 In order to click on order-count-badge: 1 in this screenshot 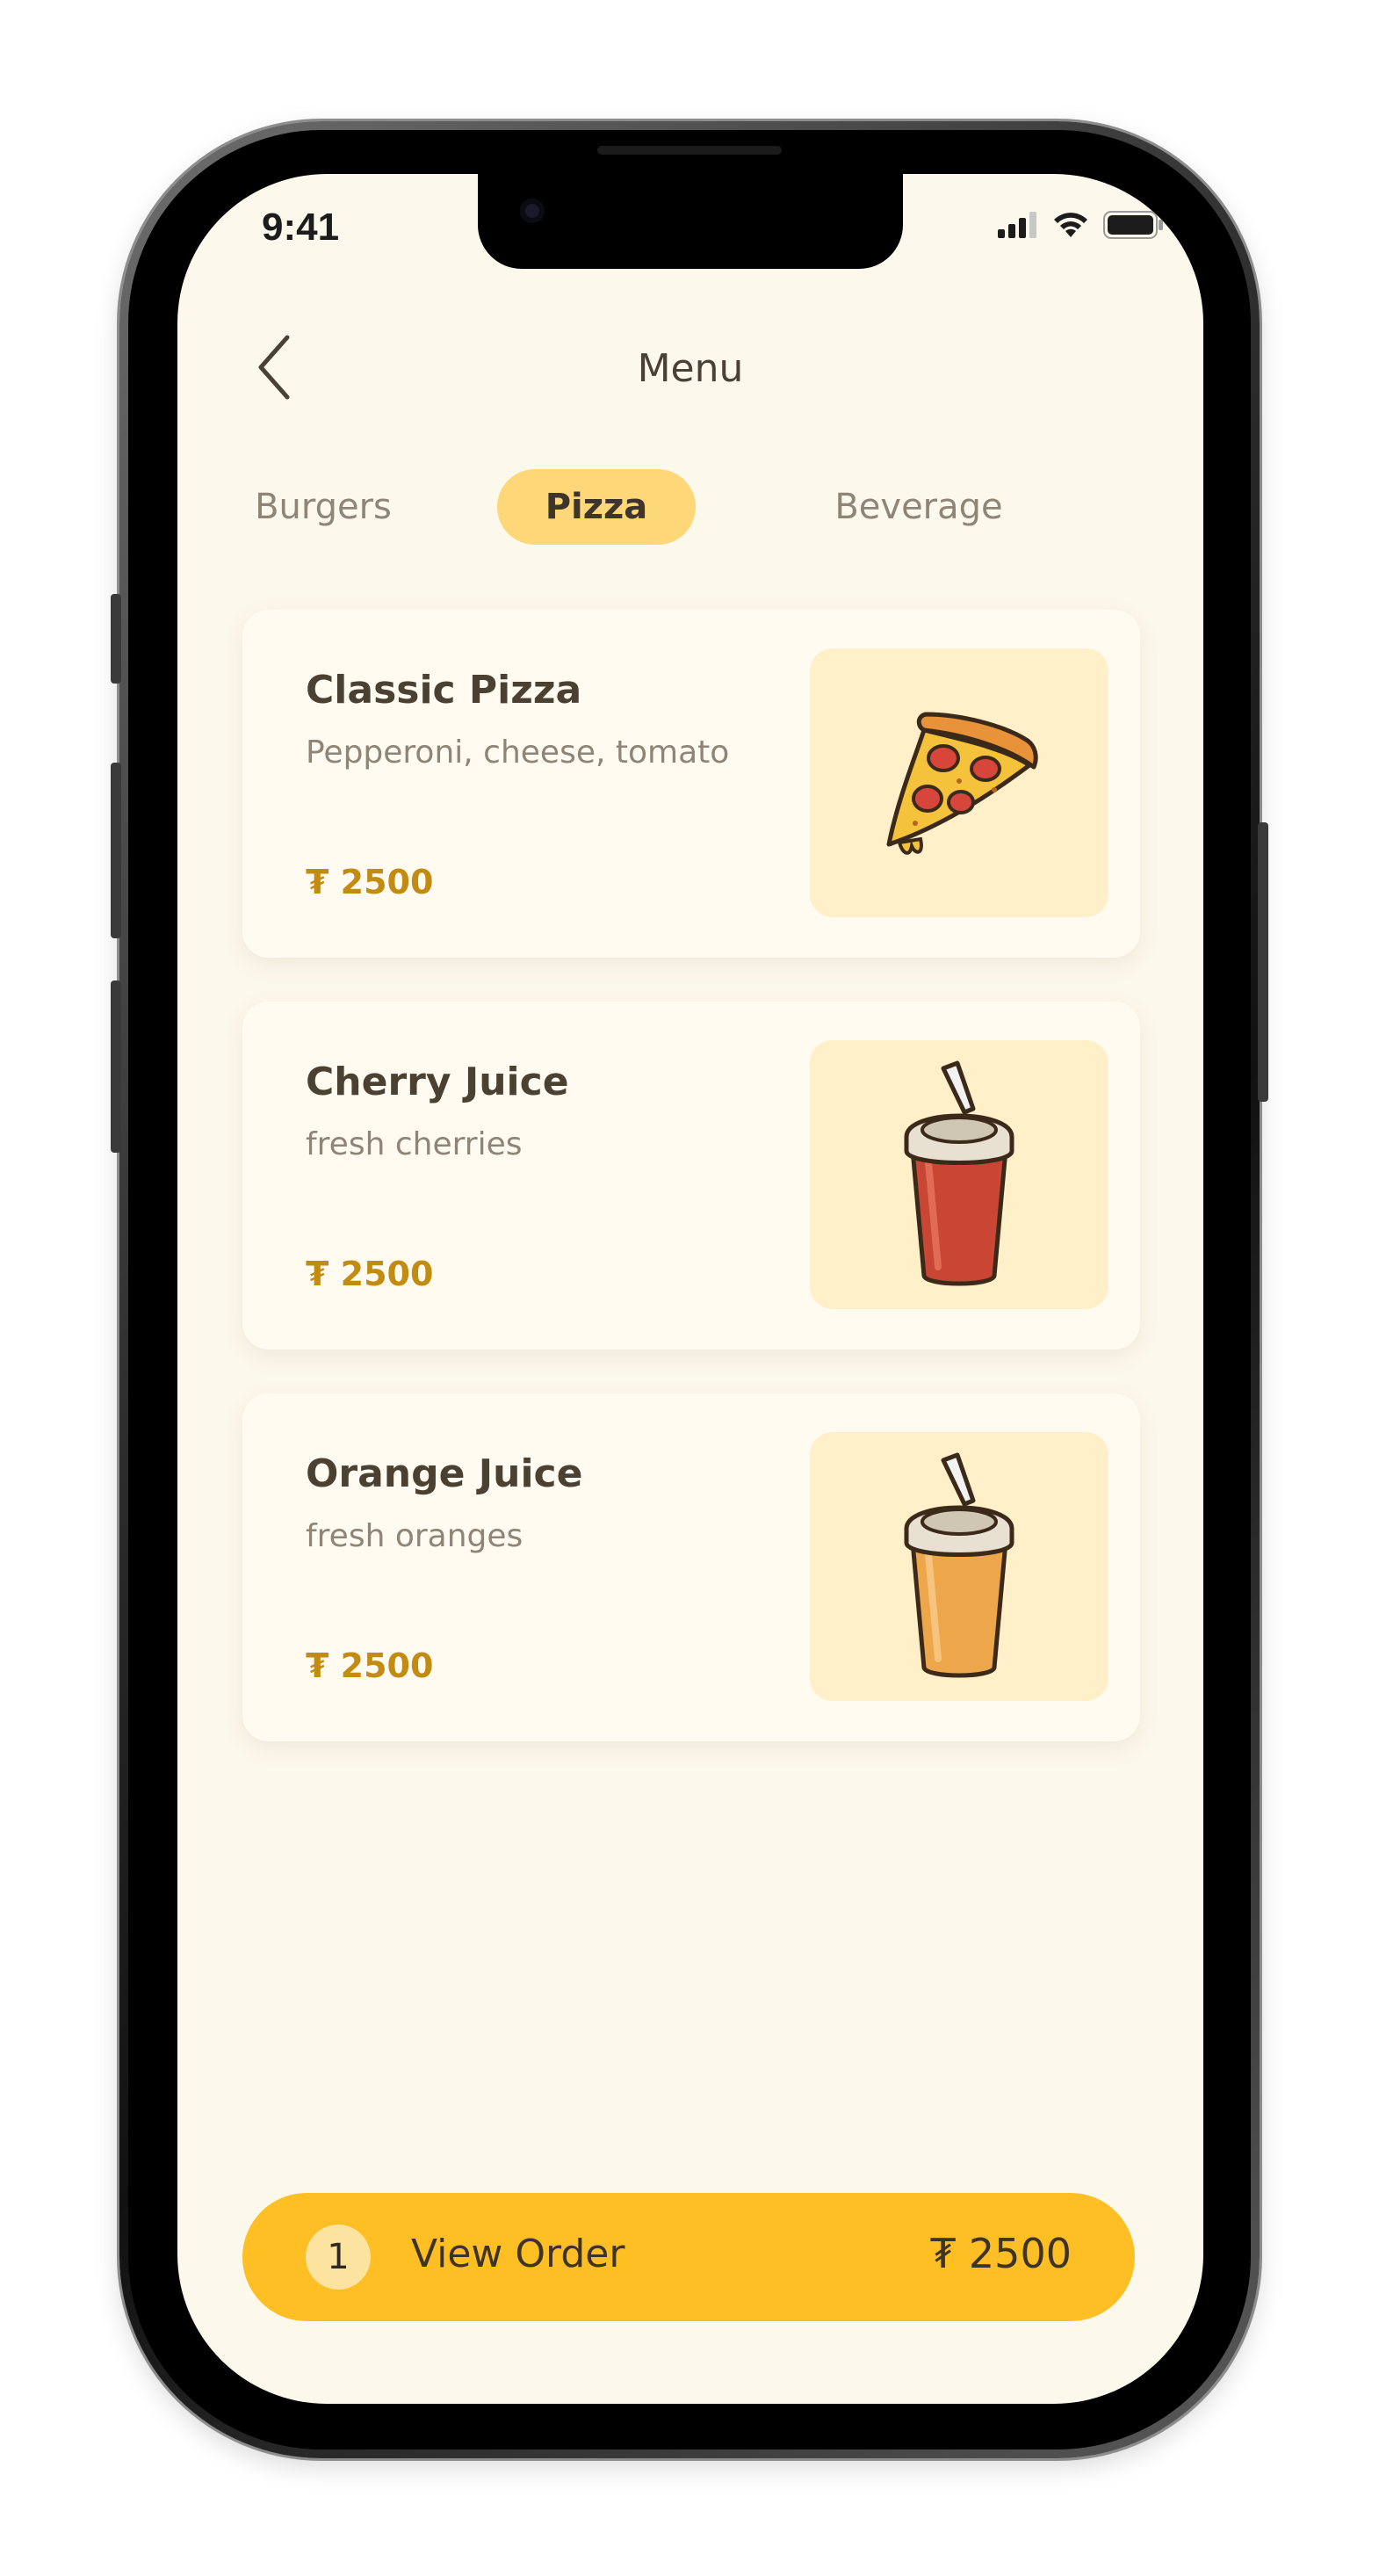, I will do `click(338, 2257)`.